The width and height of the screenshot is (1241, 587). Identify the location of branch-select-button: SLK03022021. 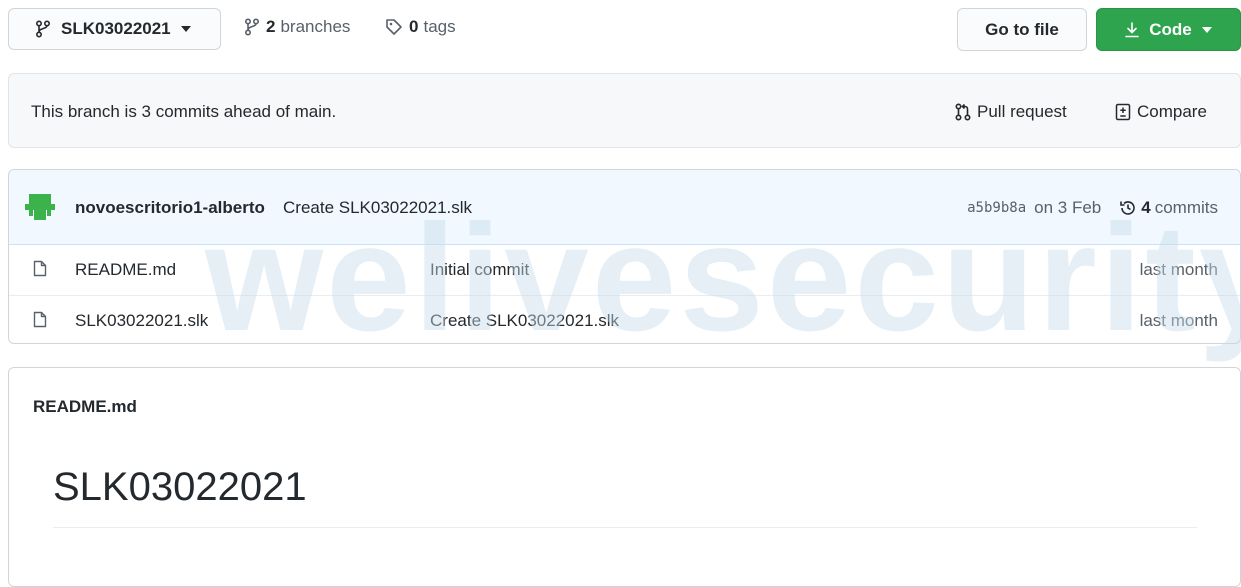
(114, 29).